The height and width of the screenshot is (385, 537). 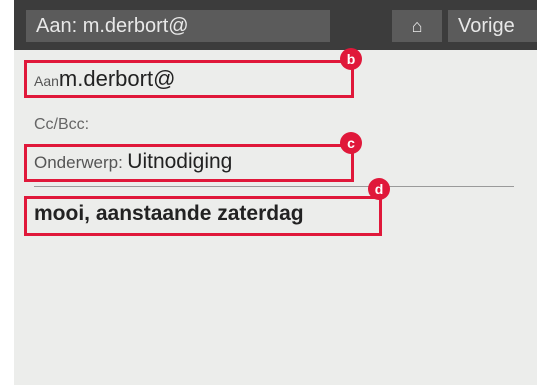 What do you see at coordinates (178, 26) in the screenshot?
I see `recipient-title: Aan: m.derbort@` at bounding box center [178, 26].